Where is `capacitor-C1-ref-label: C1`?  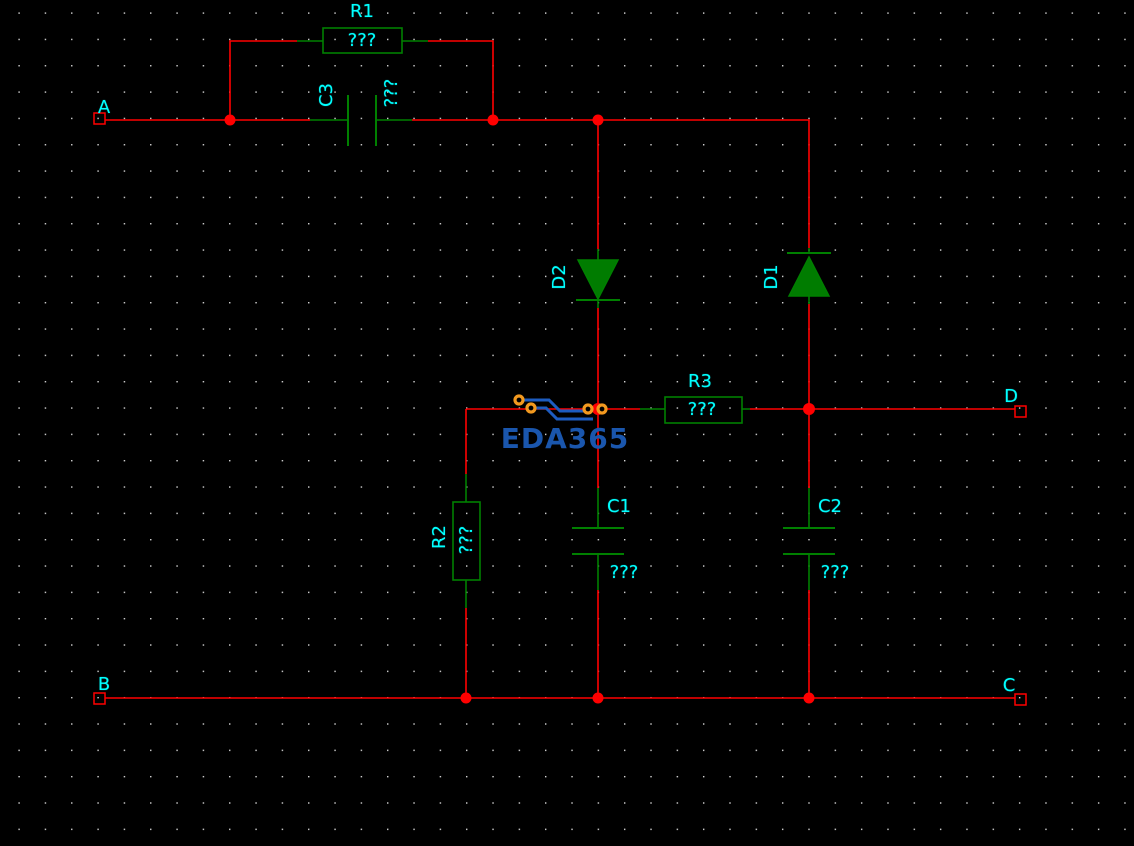
capacitor-C1-ref-label: C1 is located at coordinates (619, 507).